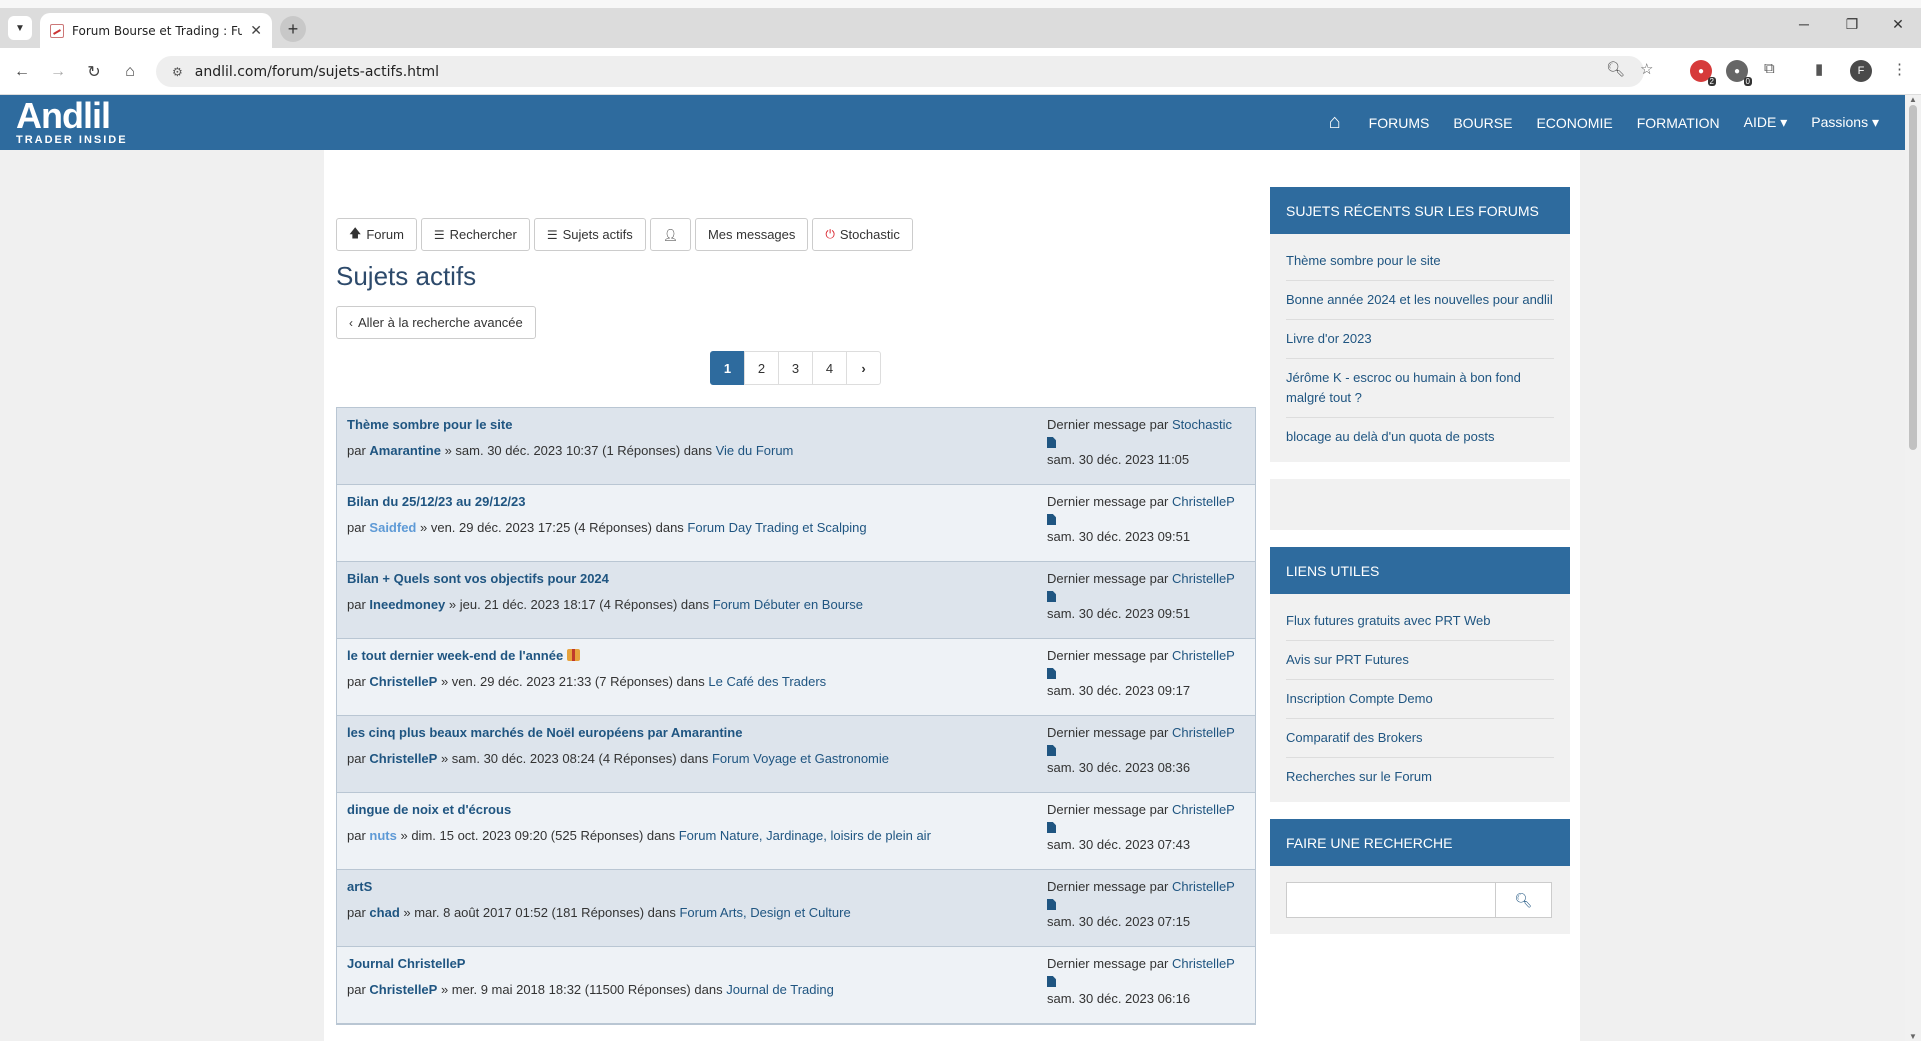 The width and height of the screenshot is (1921, 1041). I want to click on useful-link: Comparatif des Brokers, so click(1420, 738).